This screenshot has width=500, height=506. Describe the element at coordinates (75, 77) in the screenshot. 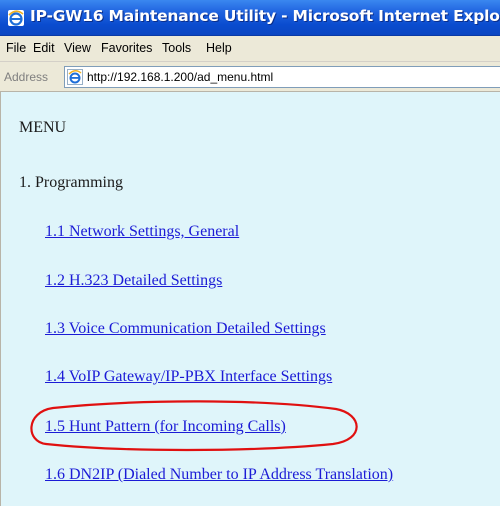

I see `ie-page-icon` at that location.